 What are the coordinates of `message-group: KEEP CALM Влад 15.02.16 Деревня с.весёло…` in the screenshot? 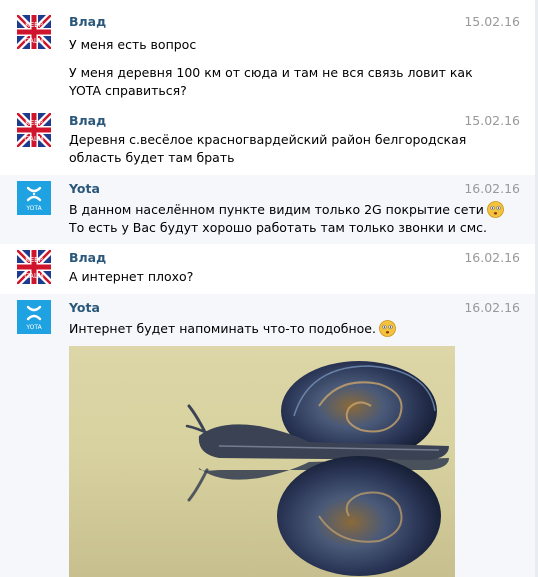 It's located at (269, 141).